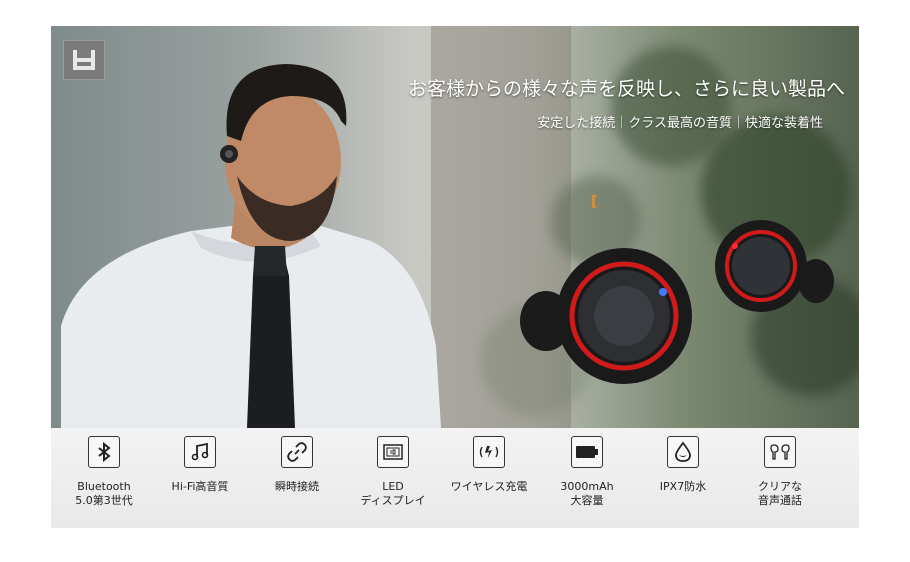 The image size is (910, 562). Describe the element at coordinates (683, 486) in the screenshot. I see `feature-label: IPX7防水` at that location.